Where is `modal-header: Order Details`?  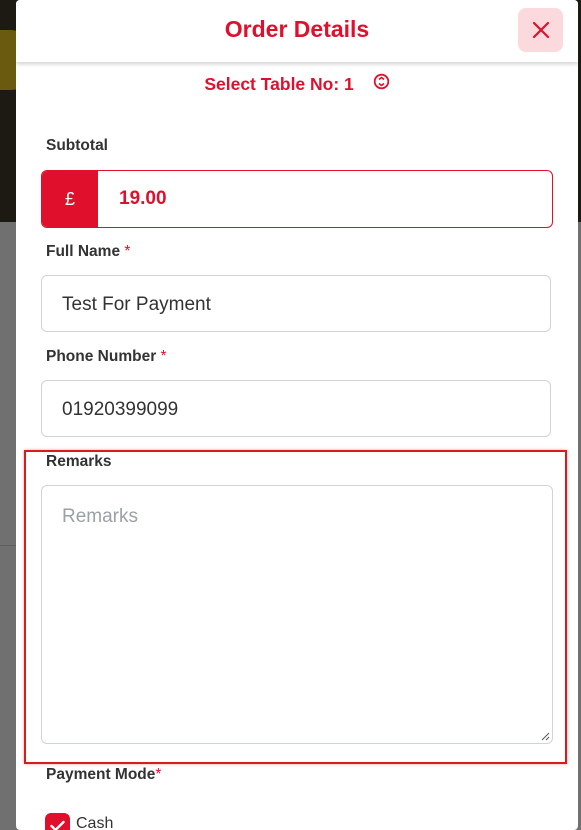 modal-header: Order Details is located at coordinates (297, 31).